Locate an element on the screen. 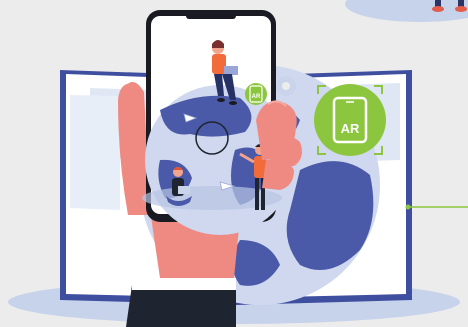 Image resolution: width=468 pixels, height=327 pixels. phone-notch is located at coordinates (211, 16).